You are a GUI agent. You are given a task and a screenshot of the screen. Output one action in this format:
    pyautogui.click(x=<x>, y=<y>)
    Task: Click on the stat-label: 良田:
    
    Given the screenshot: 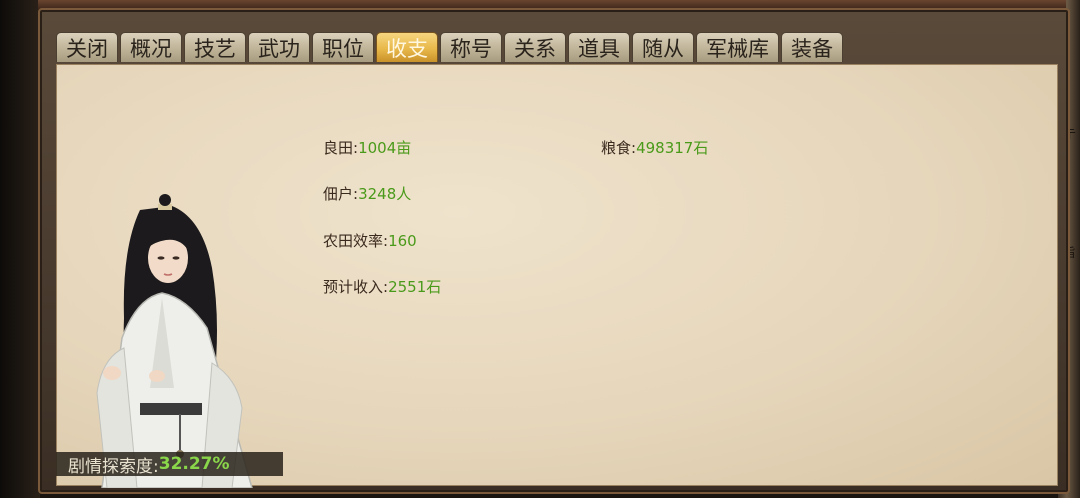 What is the action you would take?
    pyautogui.click(x=341, y=148)
    